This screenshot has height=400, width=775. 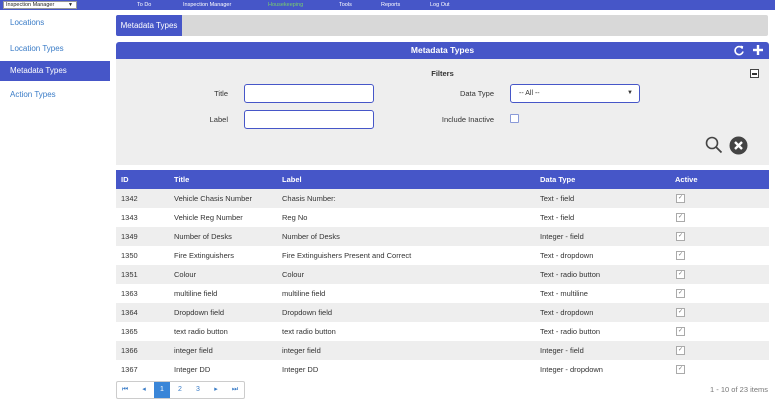 What do you see at coordinates (309, 331) in the screenshot?
I see `cell-label: text radio button` at bounding box center [309, 331].